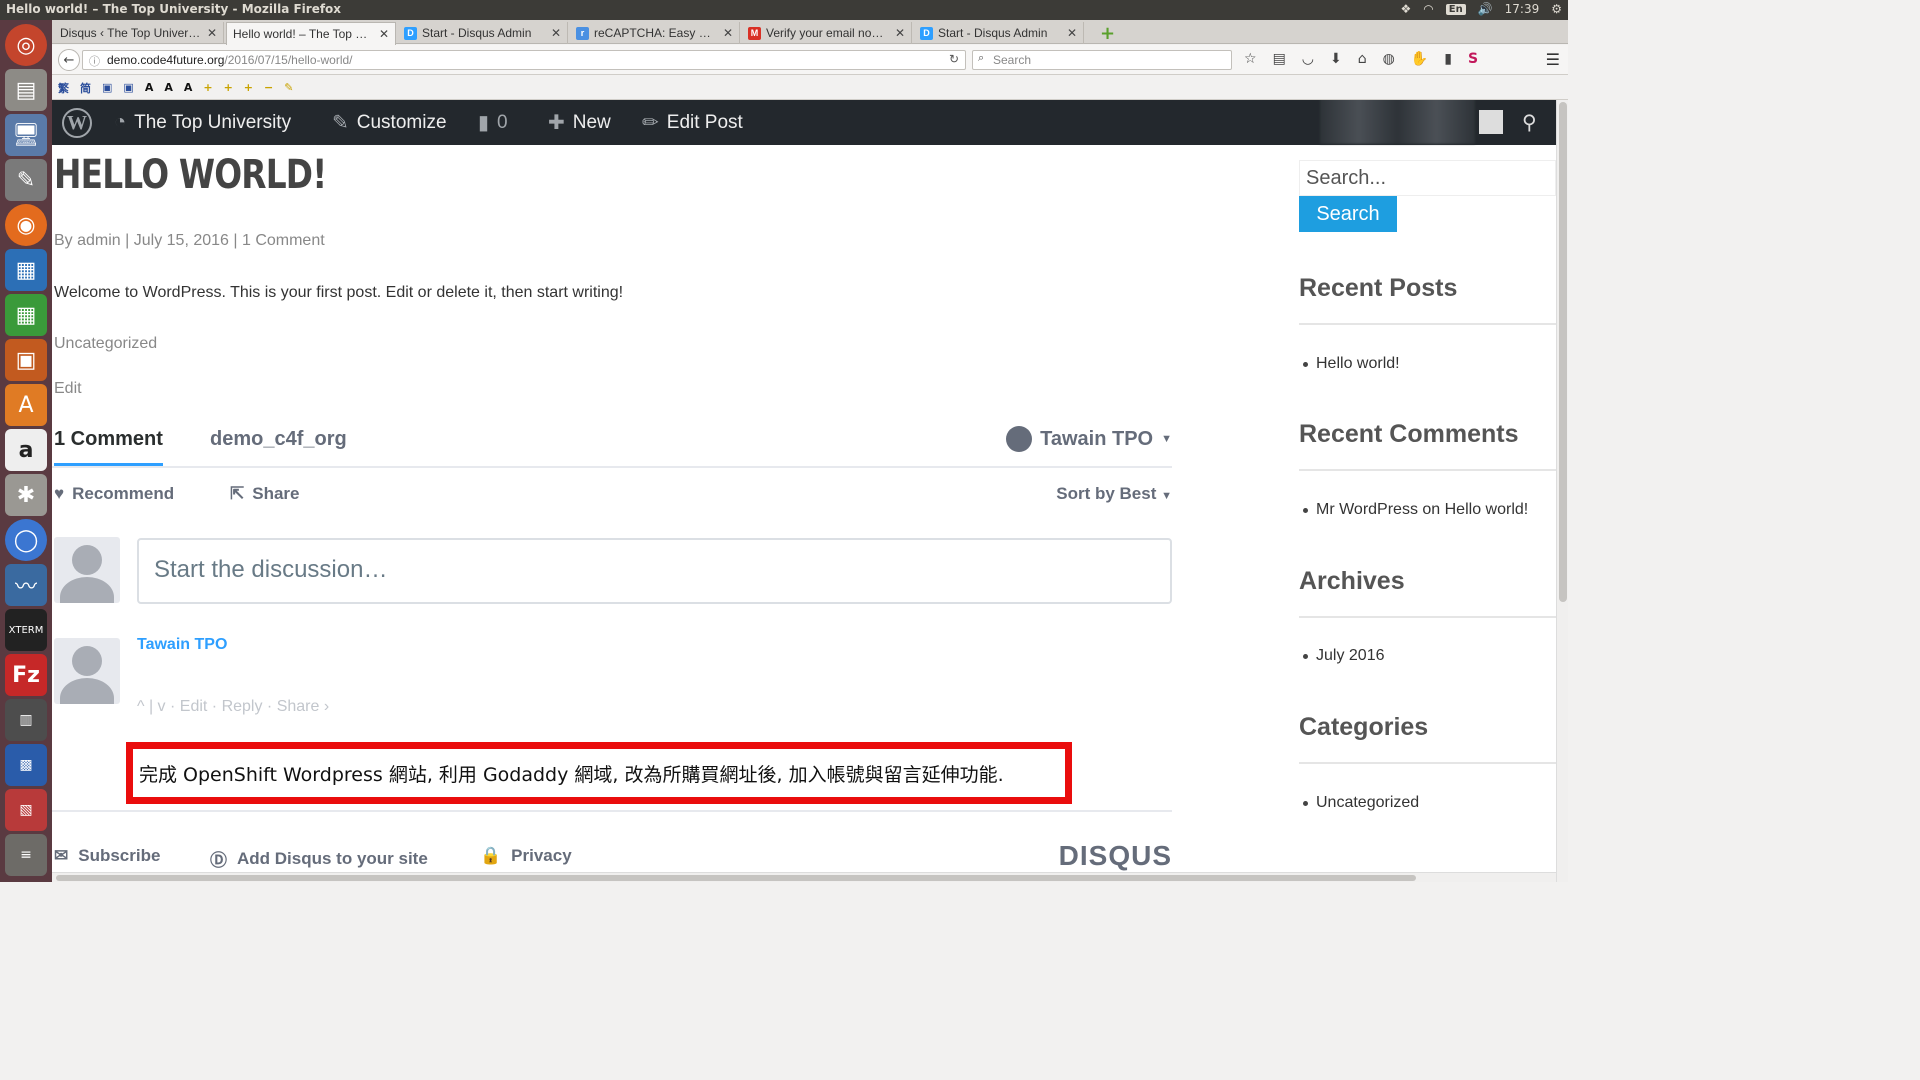  Describe the element at coordinates (233, 707) in the screenshot. I see `comment-actions: ^ | v · Edit · Reply · Share ›` at that location.